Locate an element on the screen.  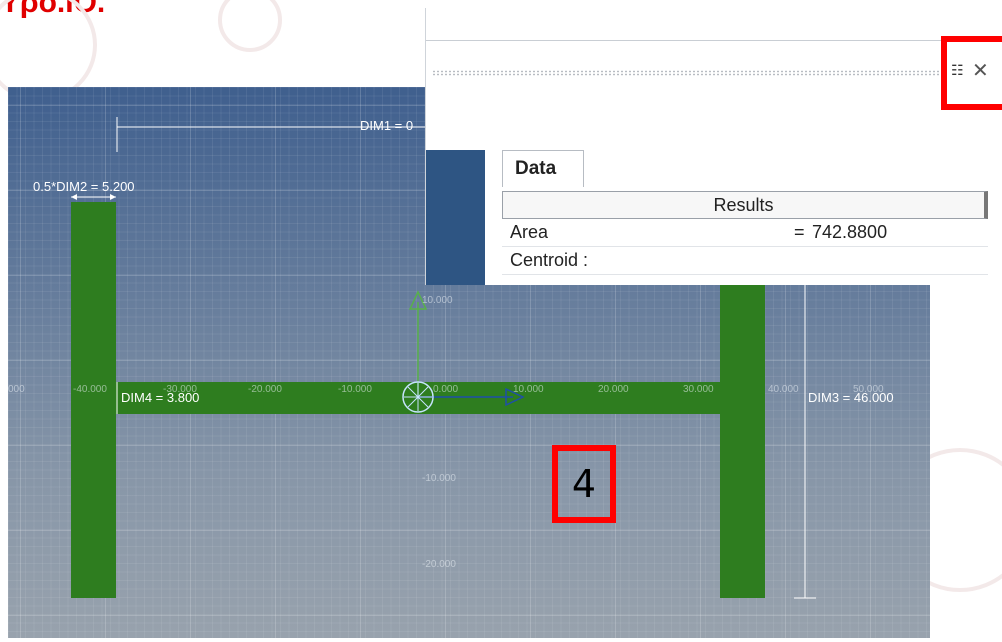
table-row: Area = 742.8800 is located at coordinates (745, 233).